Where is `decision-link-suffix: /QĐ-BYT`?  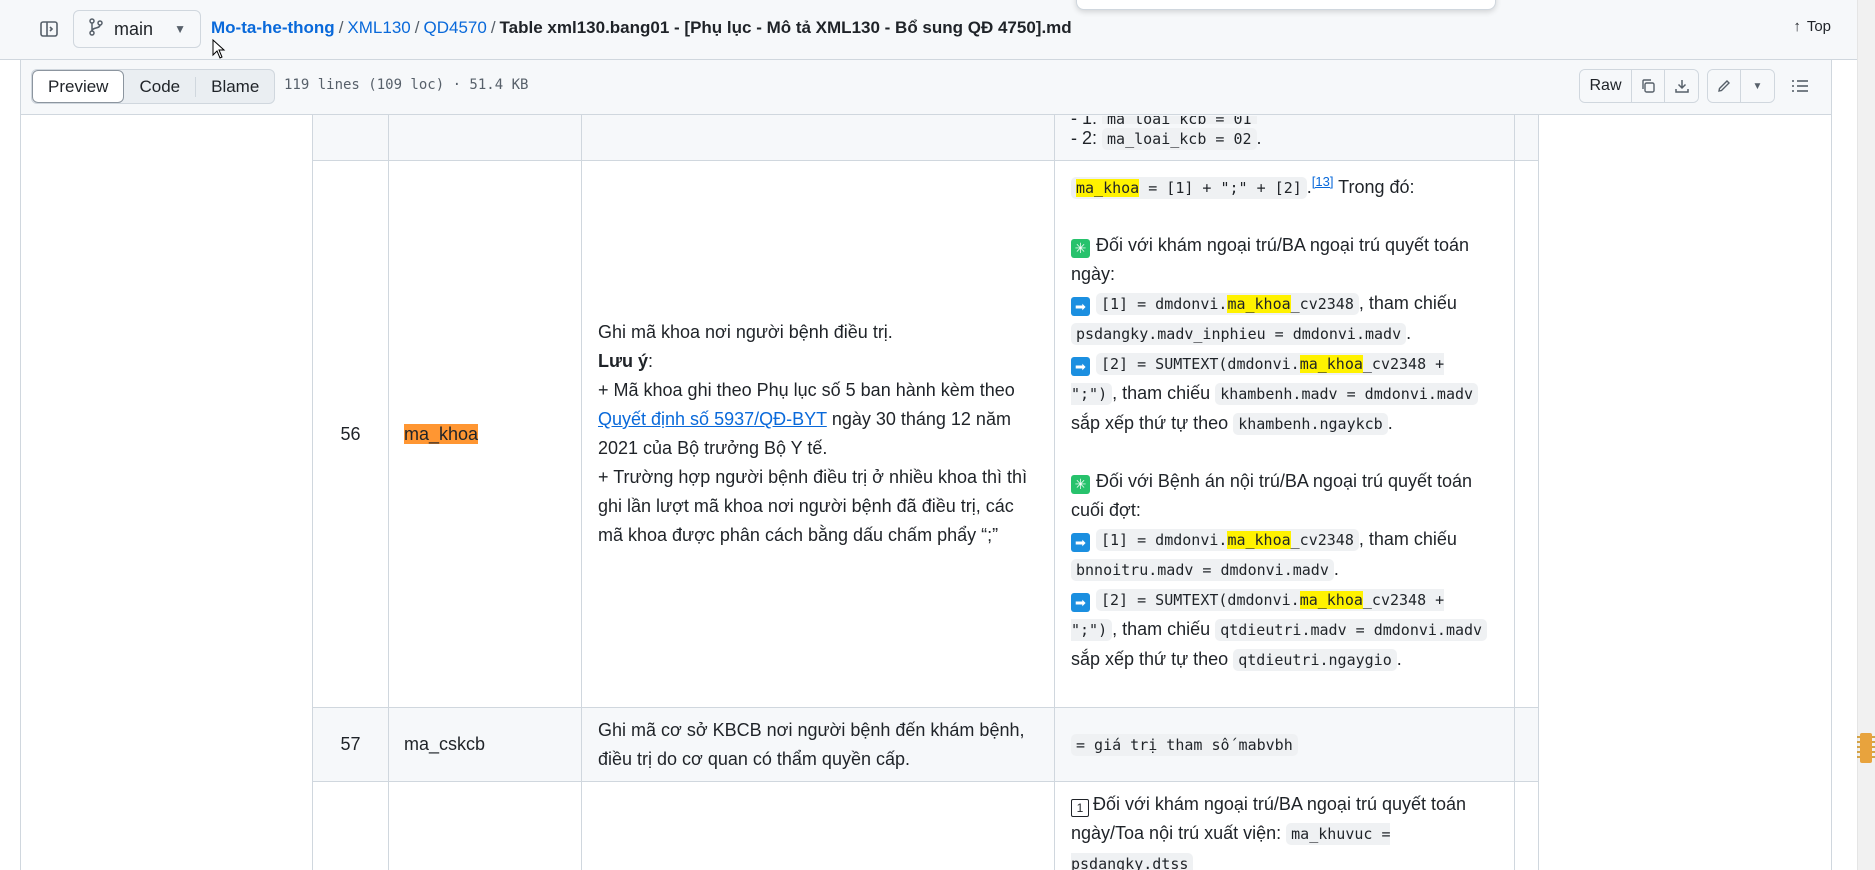 decision-link-suffix: /QĐ-BYT is located at coordinates (790, 419).